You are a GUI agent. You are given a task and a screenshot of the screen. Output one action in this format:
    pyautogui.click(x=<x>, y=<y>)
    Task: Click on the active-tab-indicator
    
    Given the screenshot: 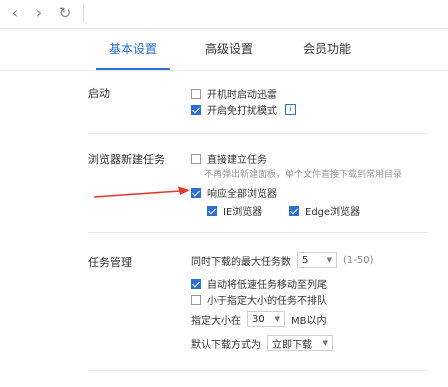 What is the action you would take?
    pyautogui.click(x=133, y=69)
    